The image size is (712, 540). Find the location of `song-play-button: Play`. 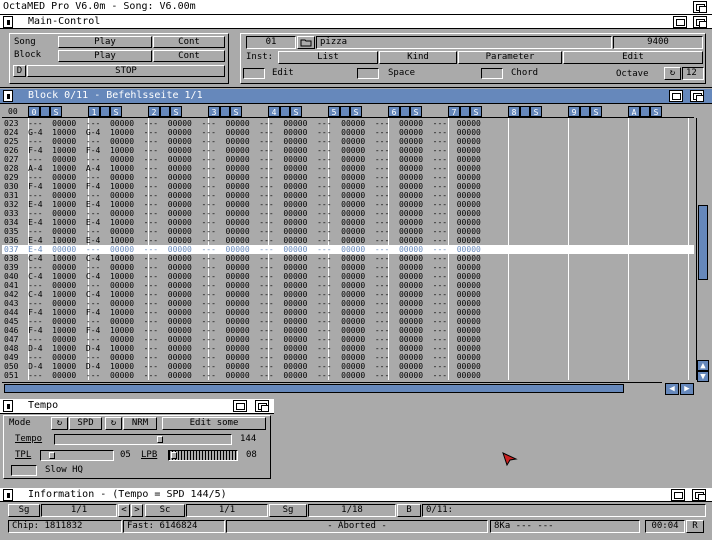

song-play-button: Play is located at coordinates (105, 42).